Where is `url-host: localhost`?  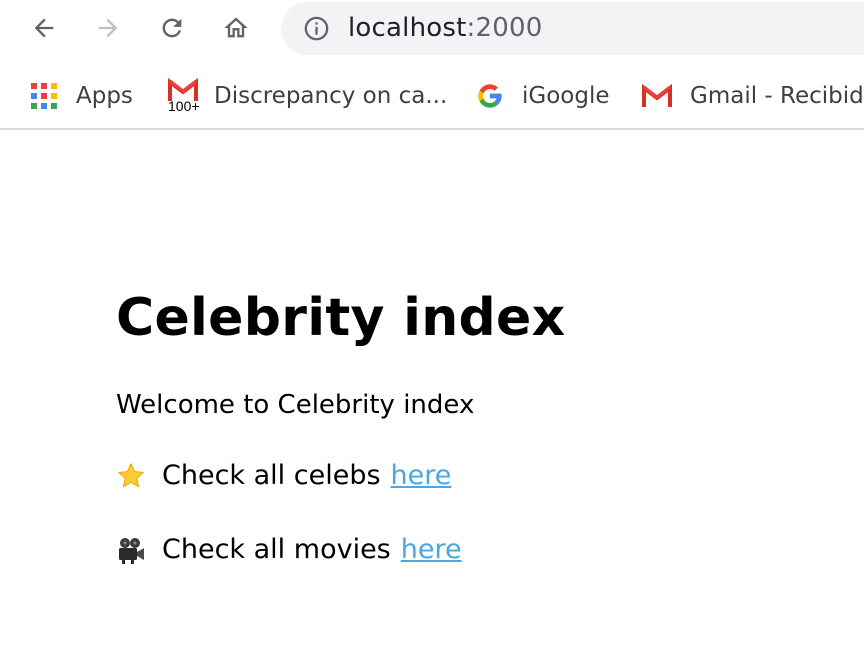
url-host: localhost is located at coordinates (407, 28).